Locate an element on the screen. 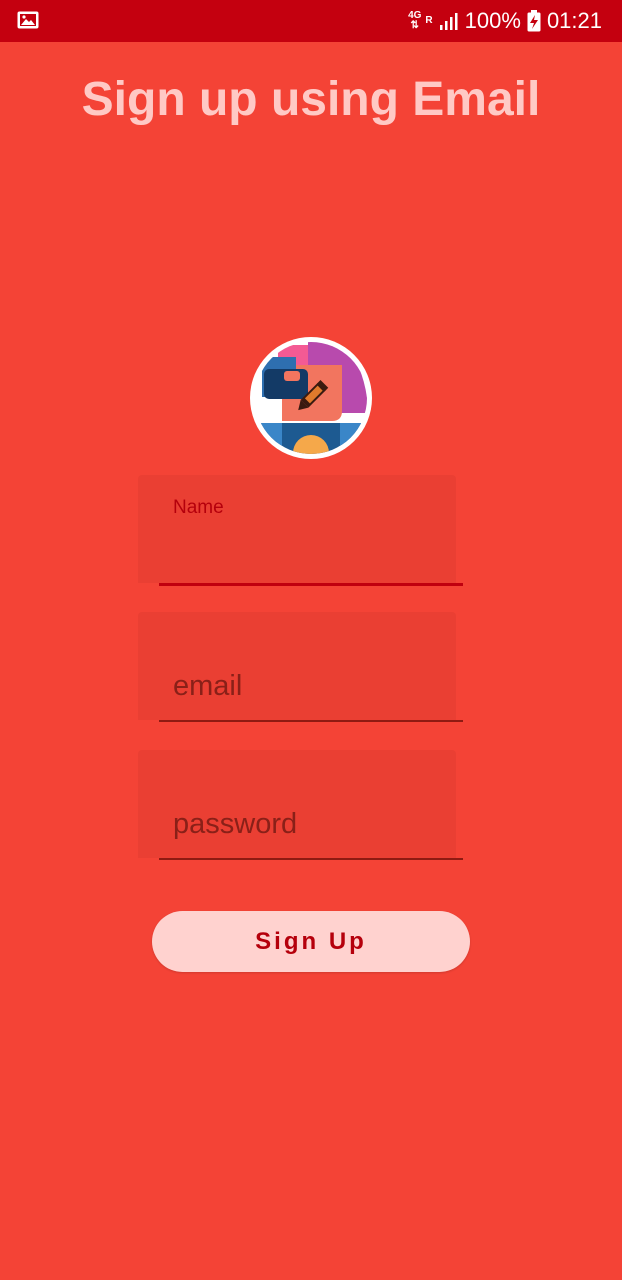  avatar-picture is located at coordinates (311, 398).